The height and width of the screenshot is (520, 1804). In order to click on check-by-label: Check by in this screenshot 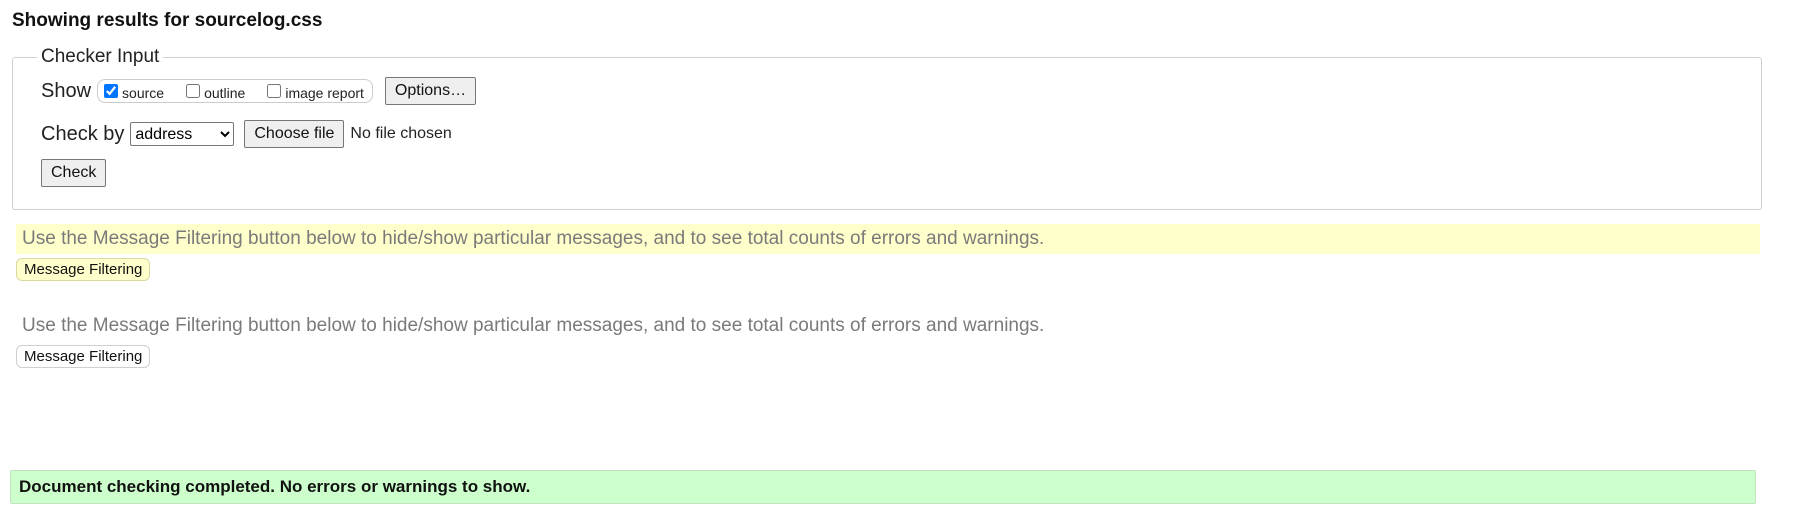, I will do `click(83, 133)`.